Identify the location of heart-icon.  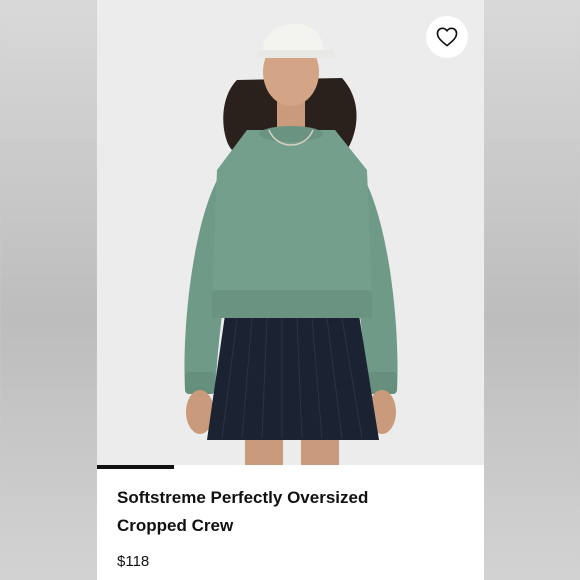
(447, 37).